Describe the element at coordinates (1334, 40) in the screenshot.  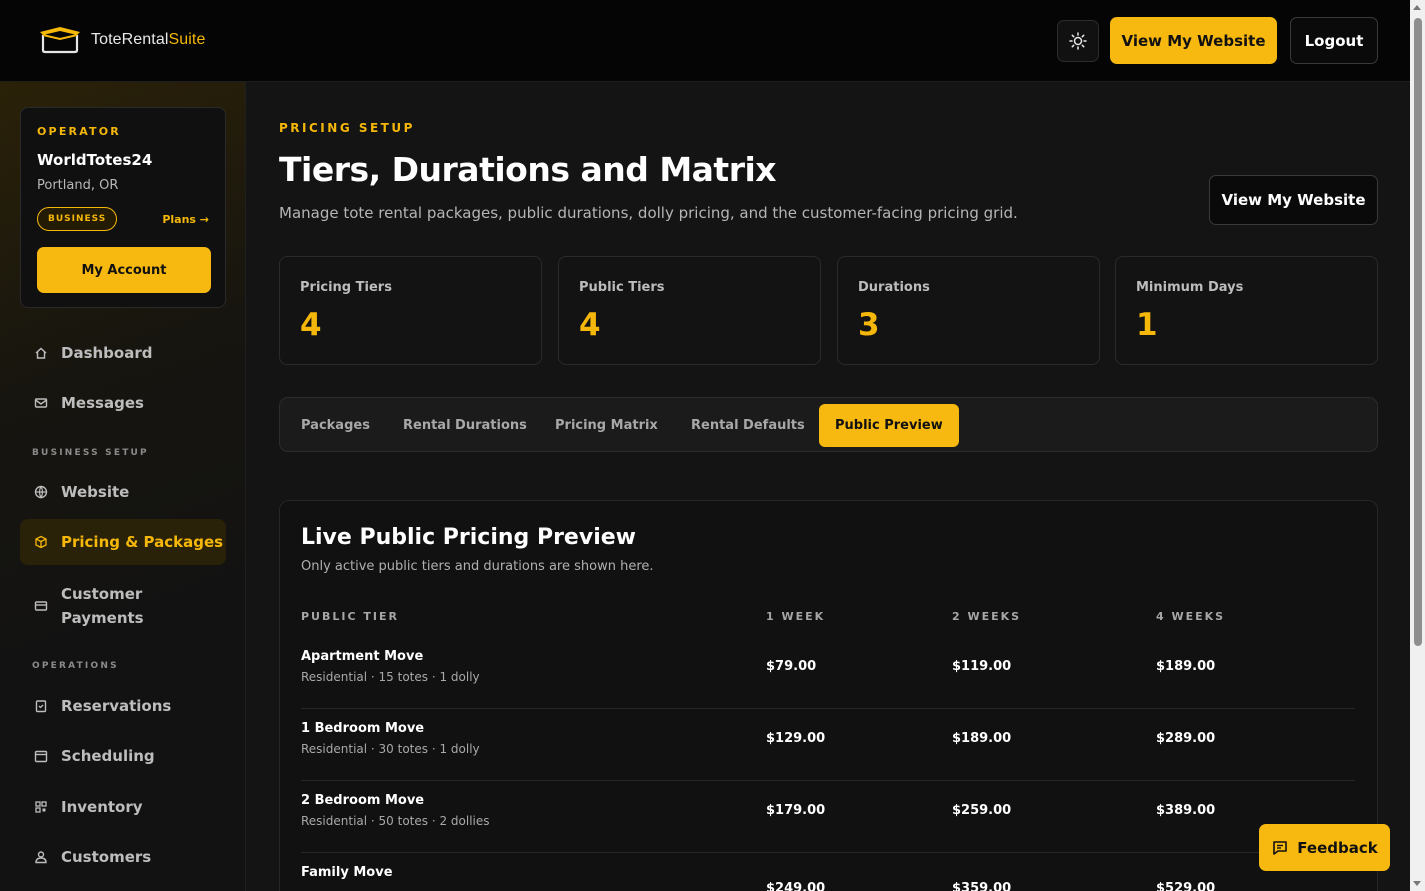
I see `logout-button: Logout` at that location.